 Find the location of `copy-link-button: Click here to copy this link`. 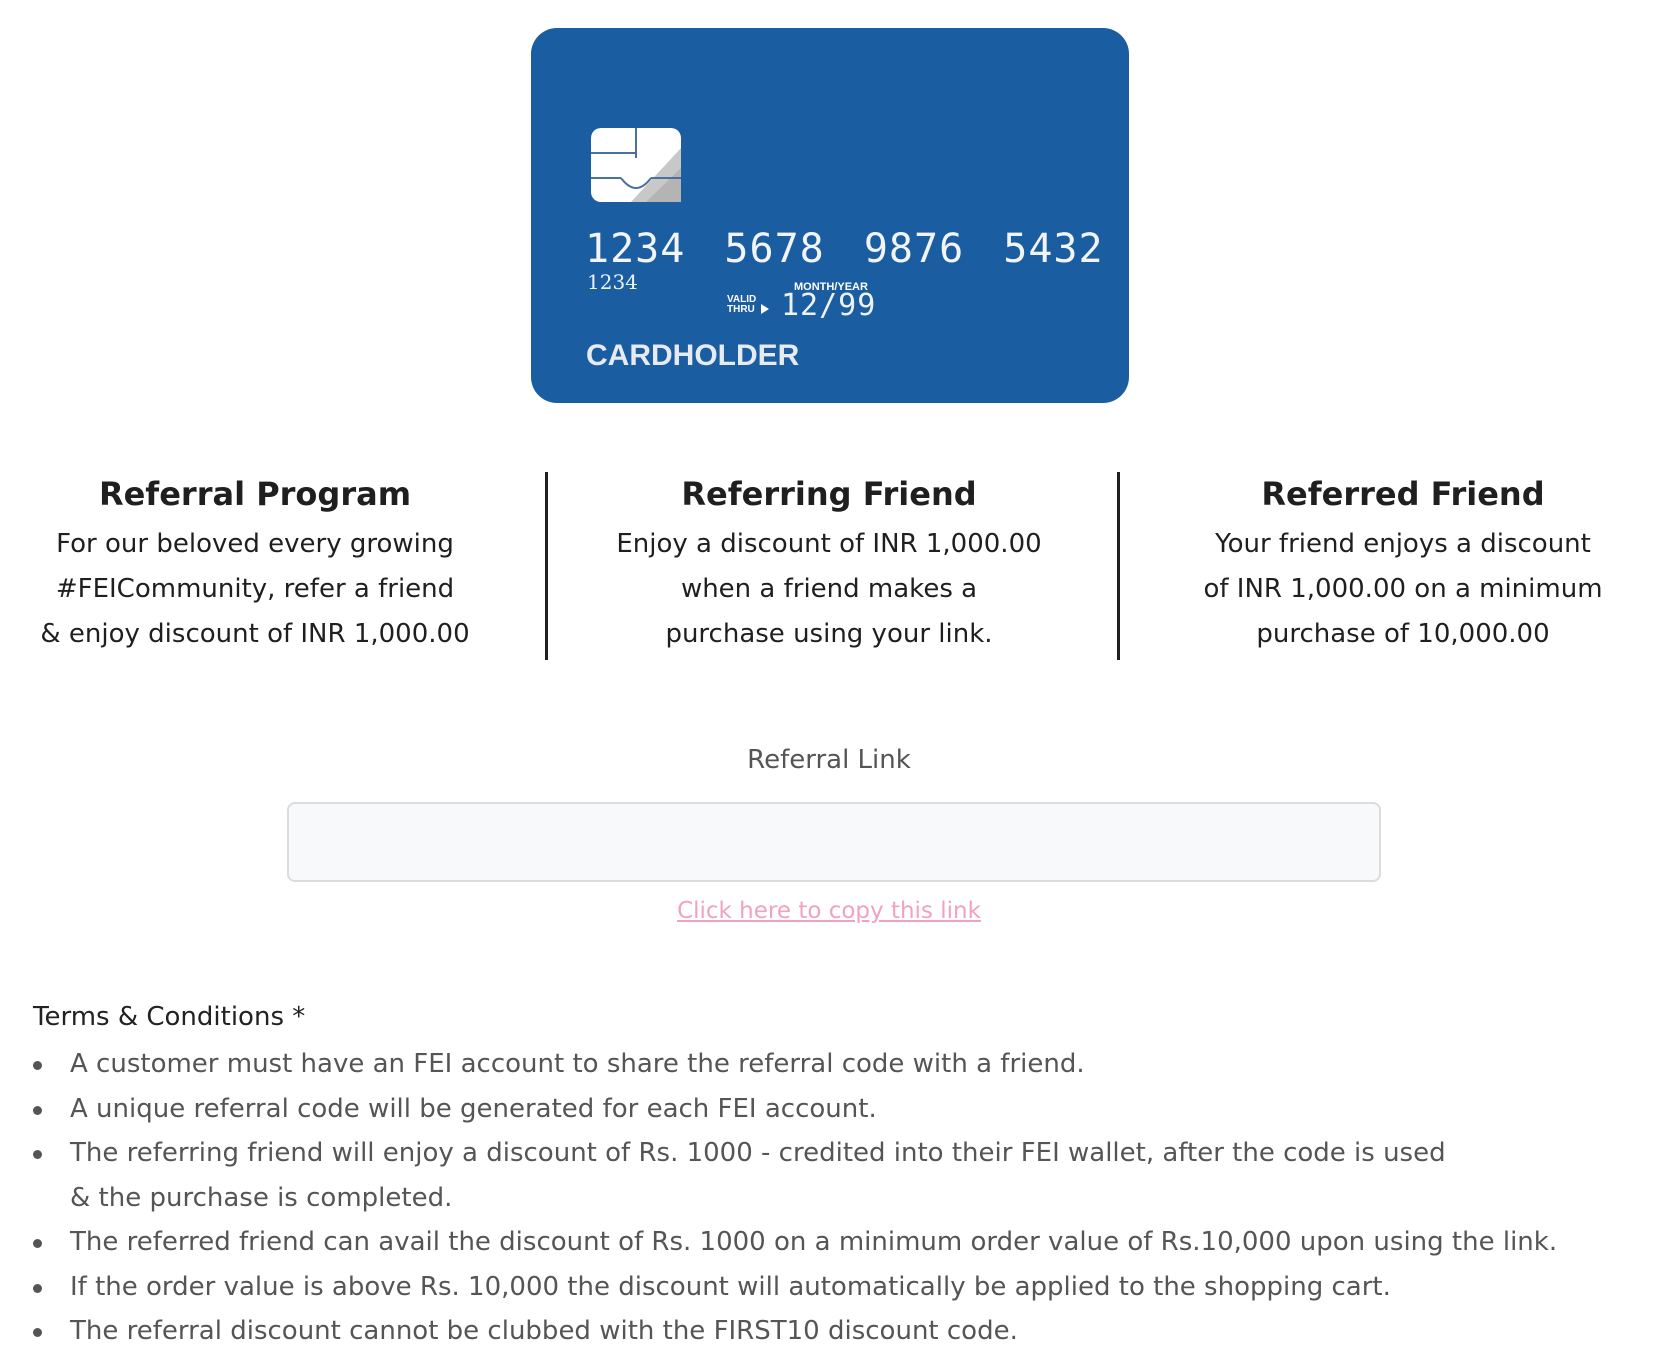

copy-link-button: Click here to copy this link is located at coordinates (829, 911).